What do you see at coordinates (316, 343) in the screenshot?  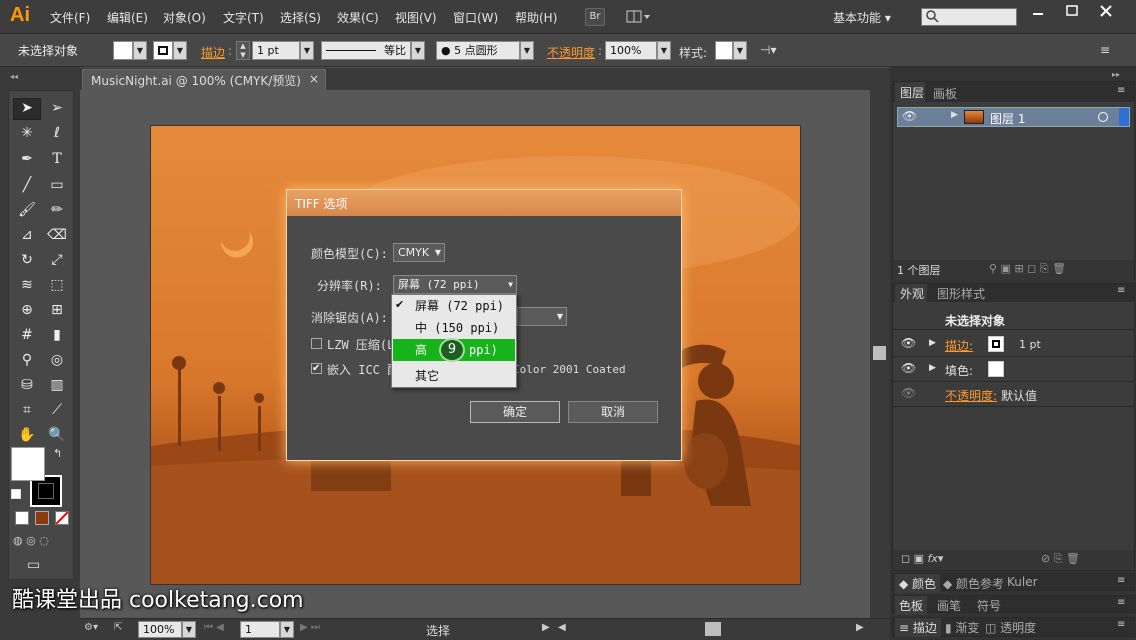 I see `lzw-checkbox` at bounding box center [316, 343].